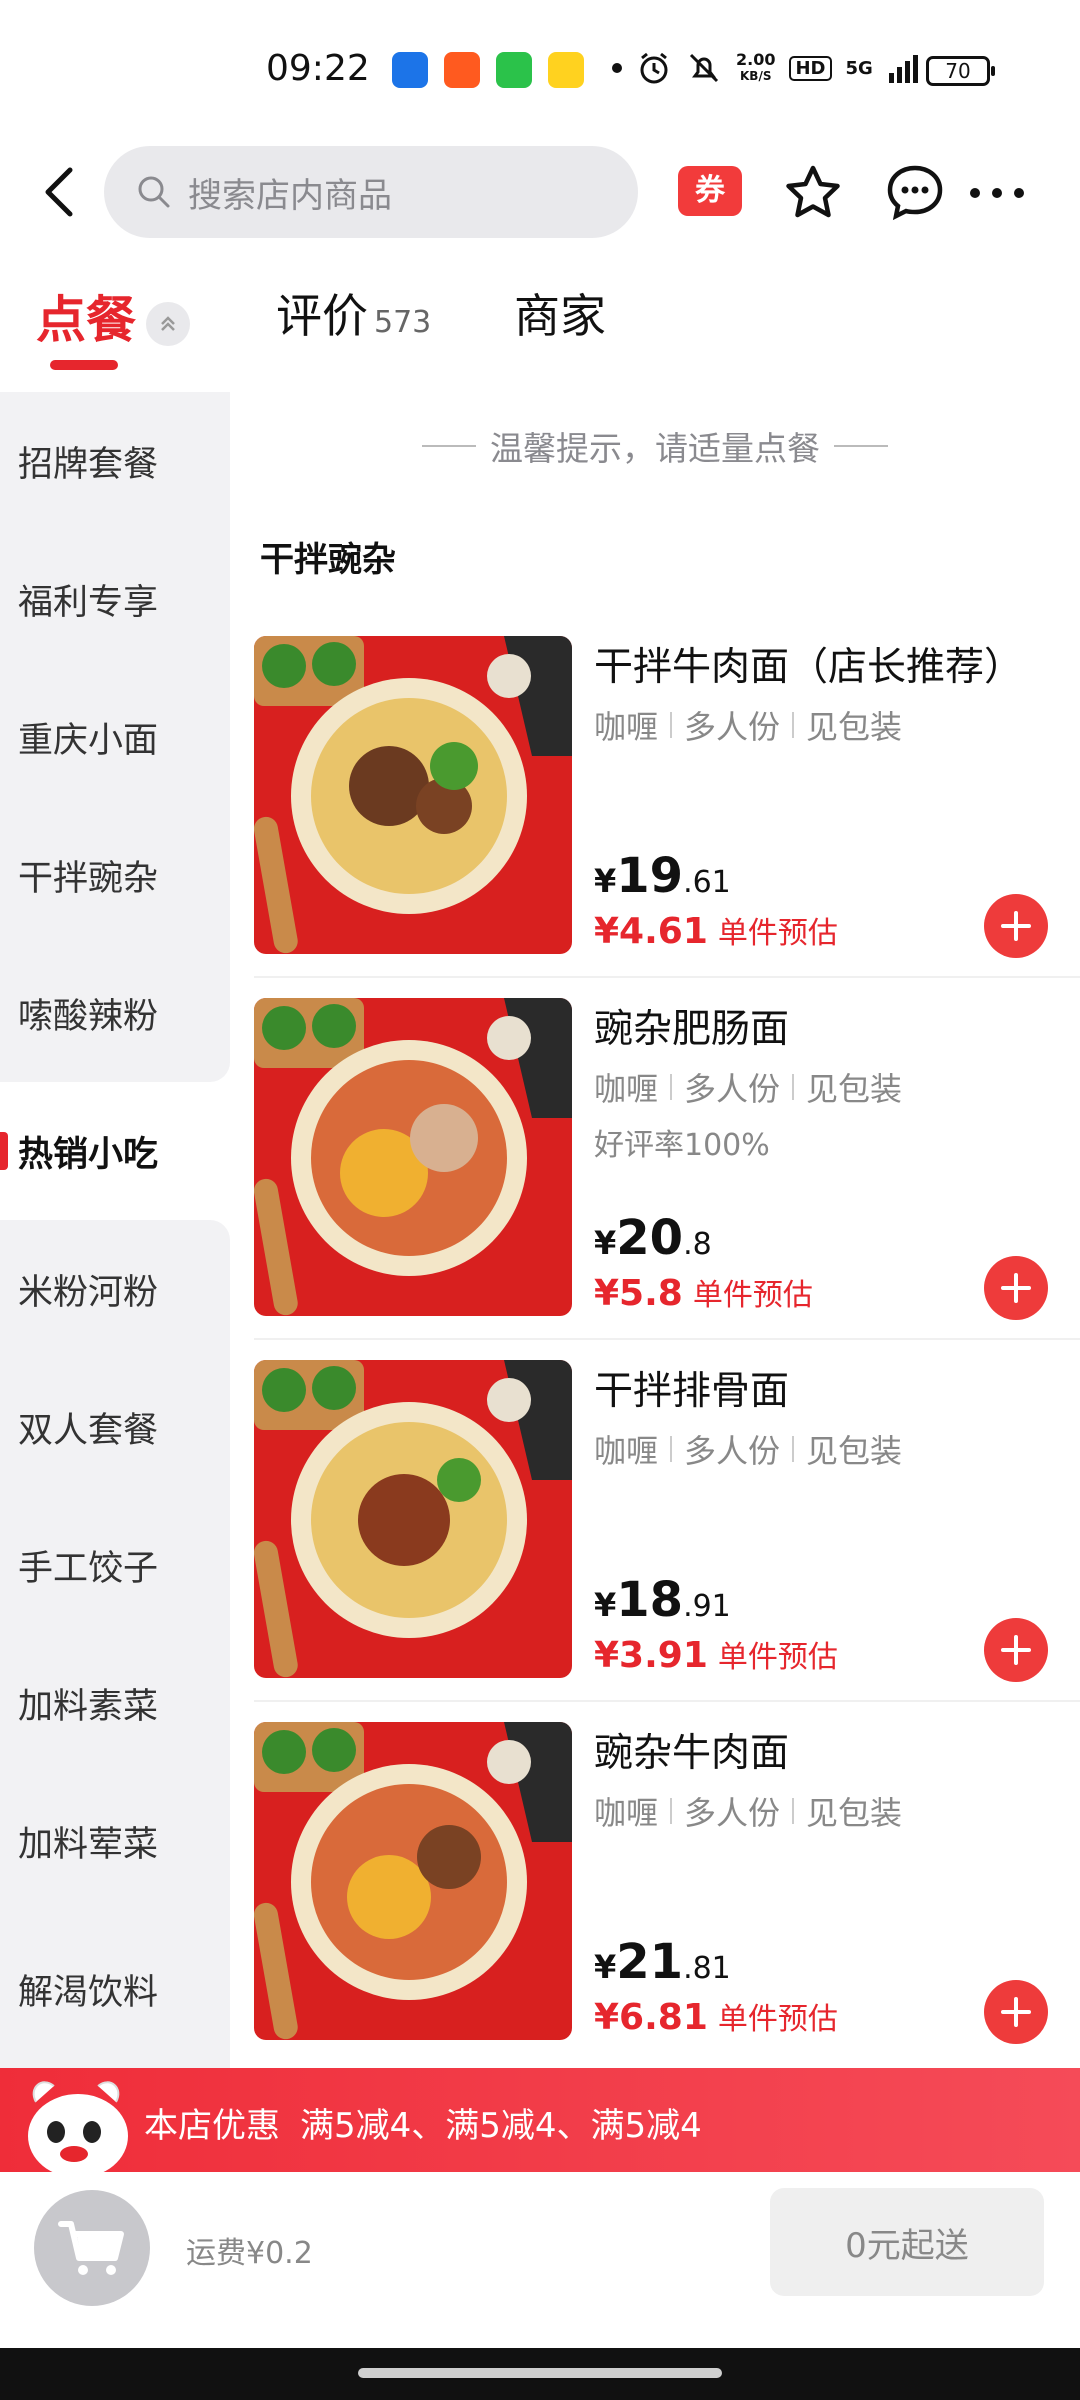 The height and width of the screenshot is (2400, 1080). What do you see at coordinates (617, 68) in the screenshot?
I see `notification-dot-icon` at bounding box center [617, 68].